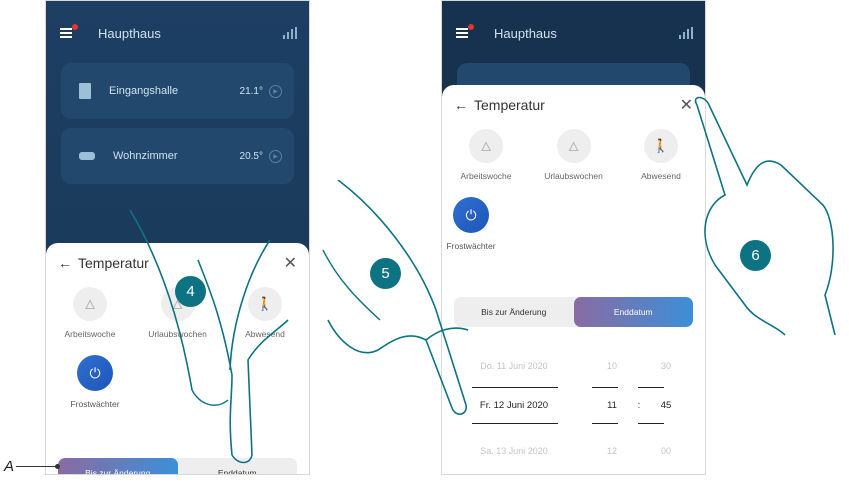 The height and width of the screenshot is (493, 849). What do you see at coordinates (612, 405) in the screenshot?
I see `picker-hour: 11` at bounding box center [612, 405].